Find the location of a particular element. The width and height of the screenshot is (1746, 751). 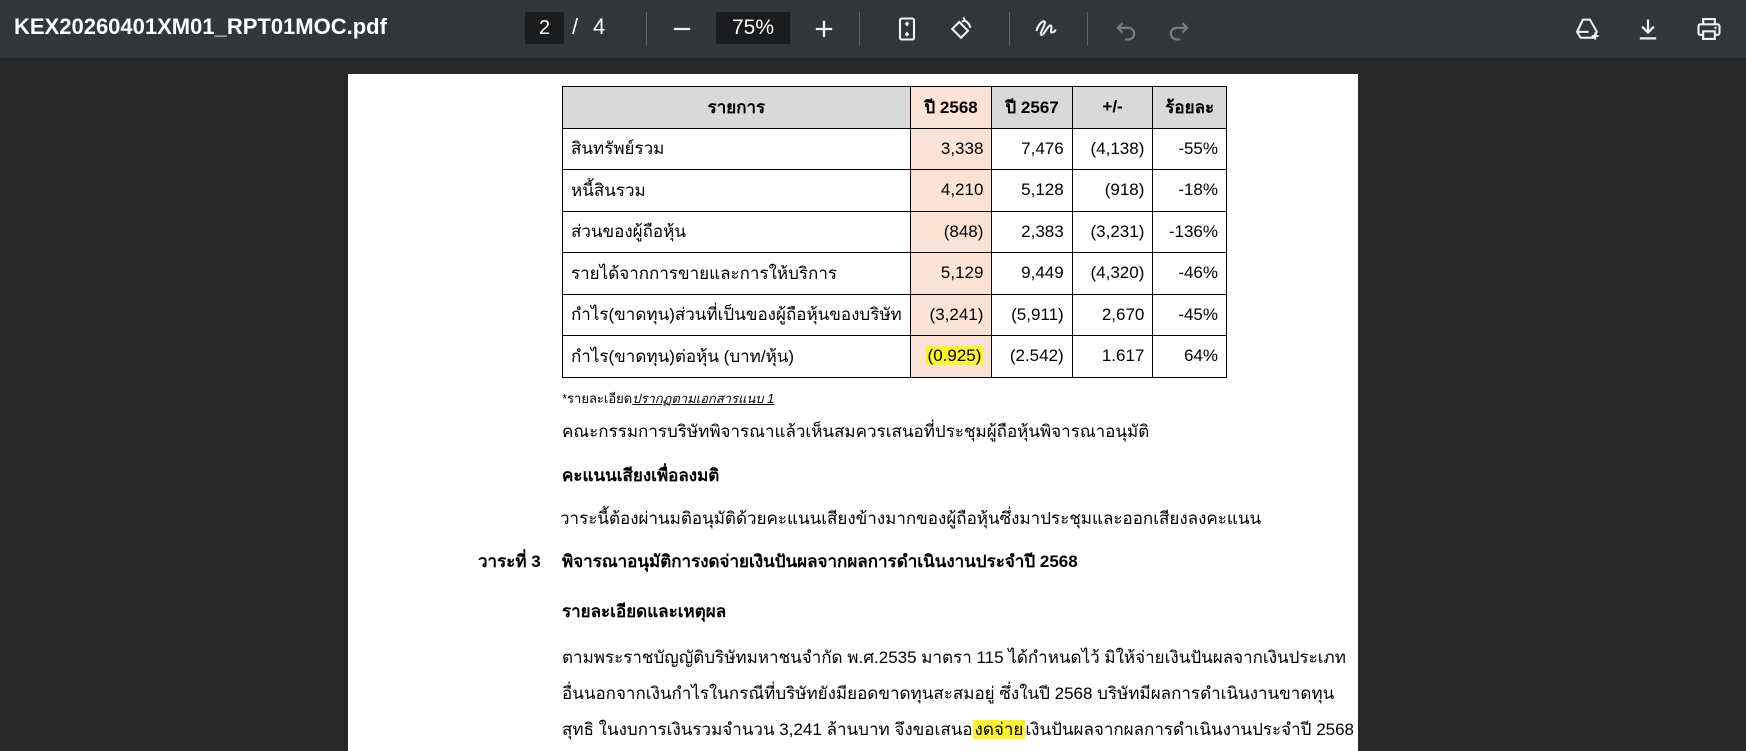

download-icon is located at coordinates (1648, 29).